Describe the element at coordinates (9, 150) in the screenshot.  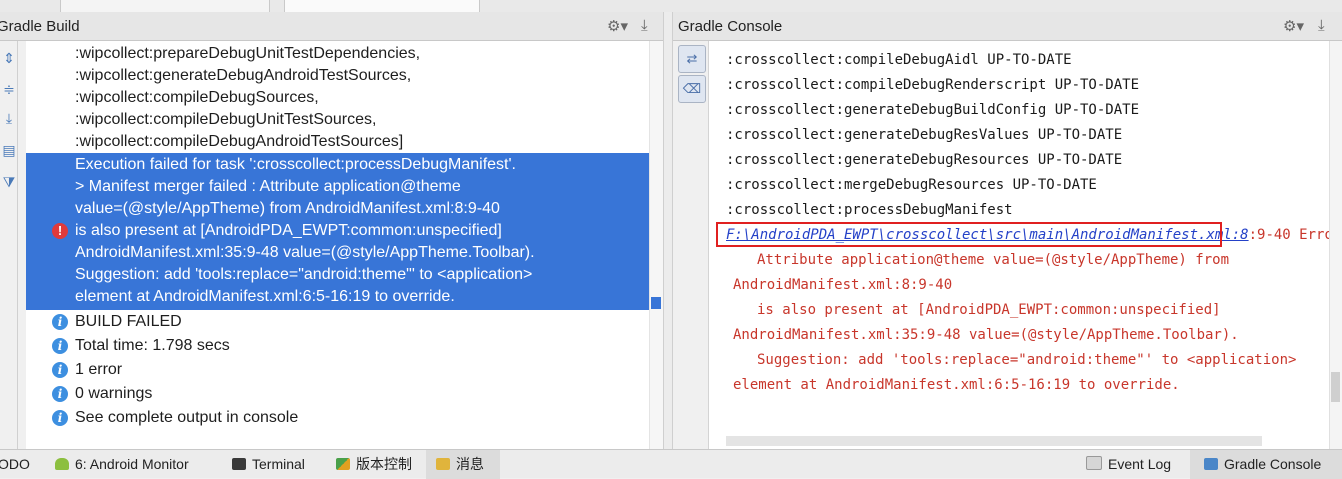
I see `preview-icon: ▤` at that location.